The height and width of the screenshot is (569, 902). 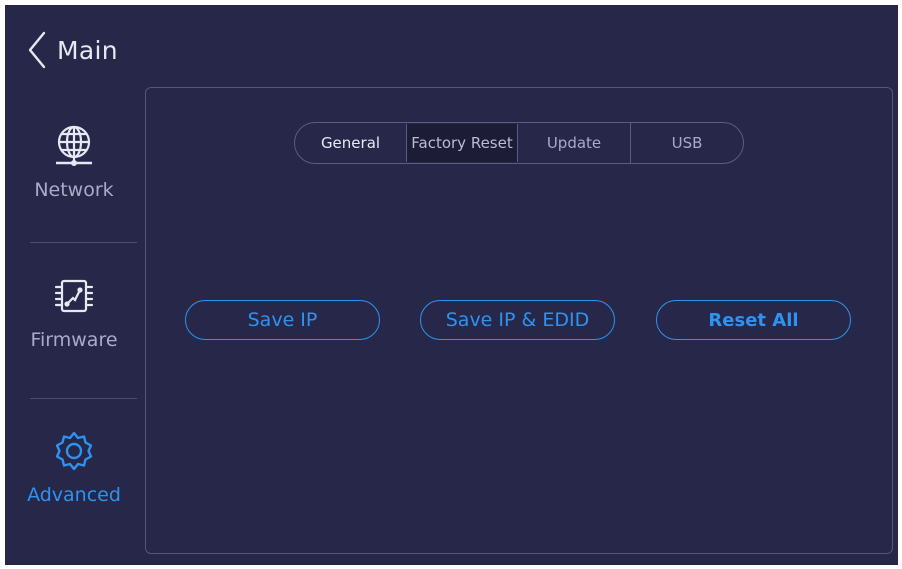 I want to click on gear-icon, so click(x=74, y=451).